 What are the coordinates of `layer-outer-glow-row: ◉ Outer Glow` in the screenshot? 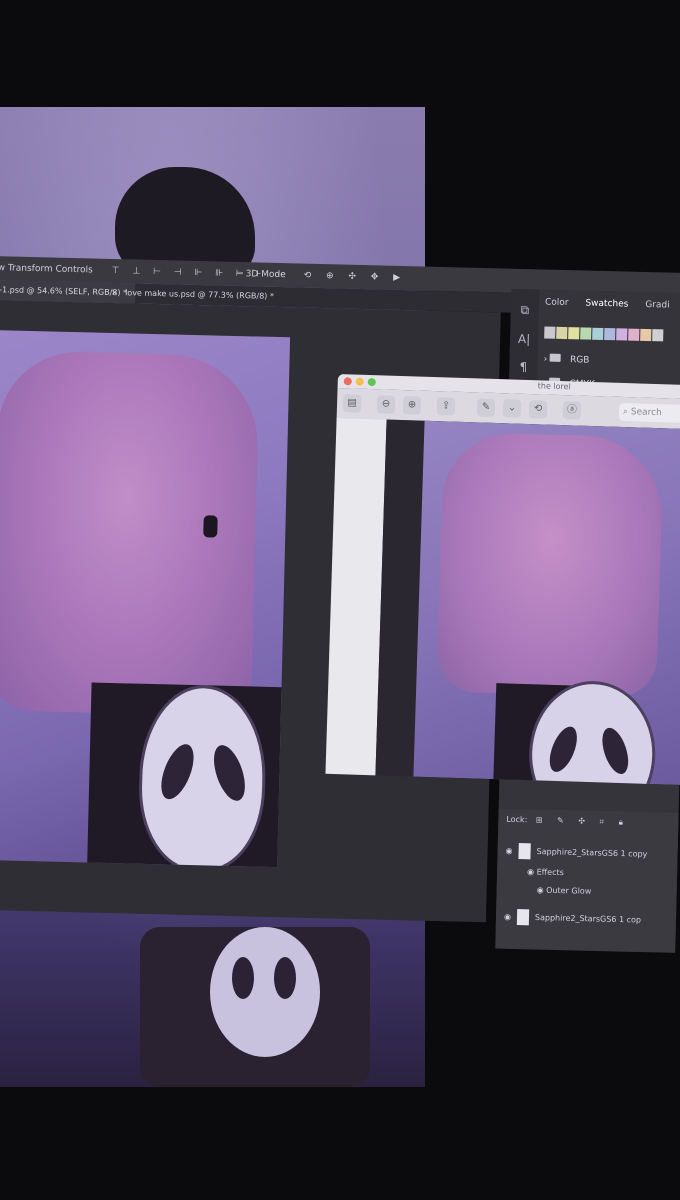 It's located at (564, 890).